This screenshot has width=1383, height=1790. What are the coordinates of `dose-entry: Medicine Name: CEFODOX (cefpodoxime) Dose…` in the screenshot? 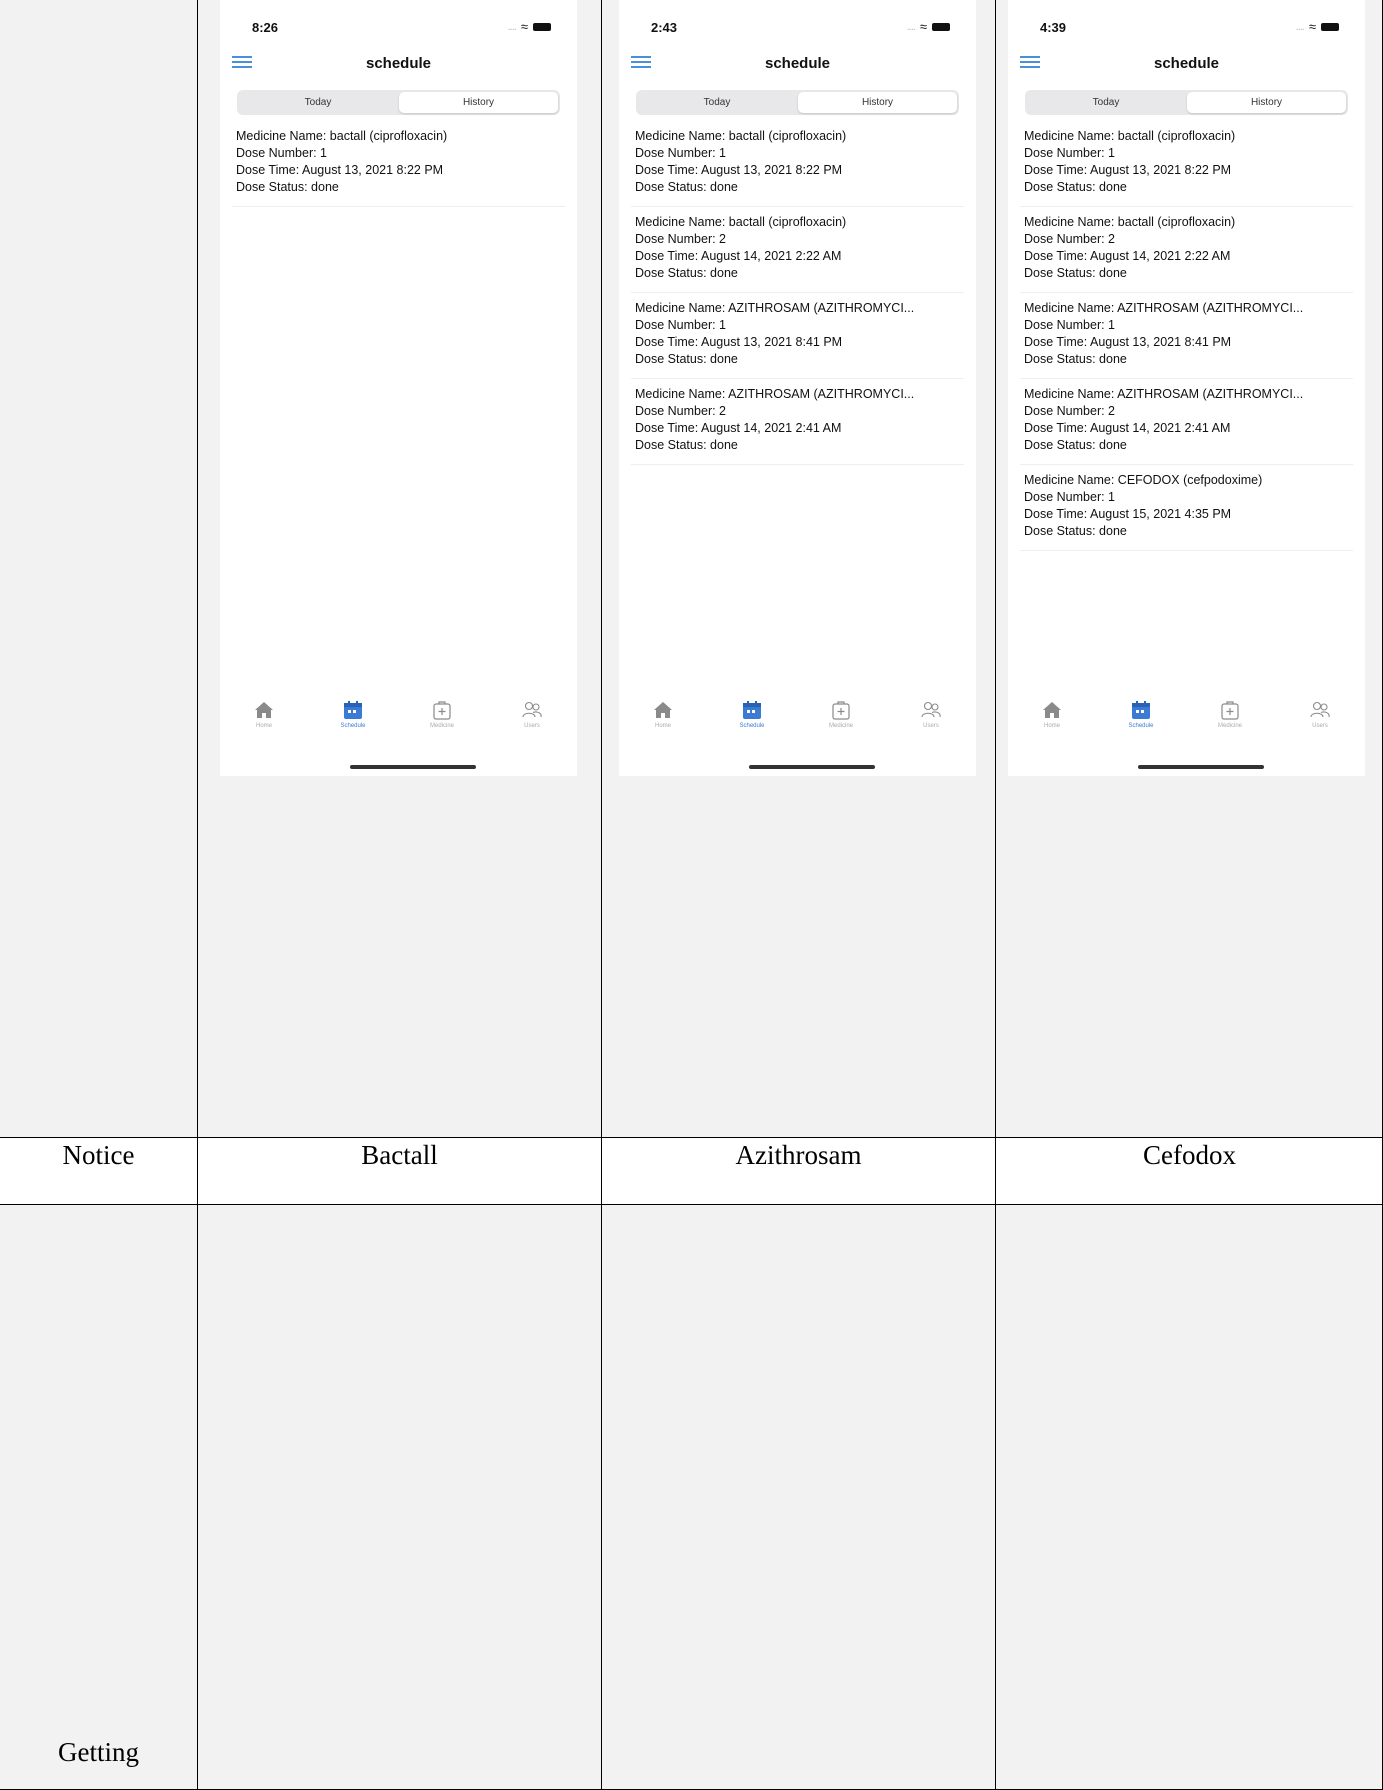 It's located at (1187, 506).